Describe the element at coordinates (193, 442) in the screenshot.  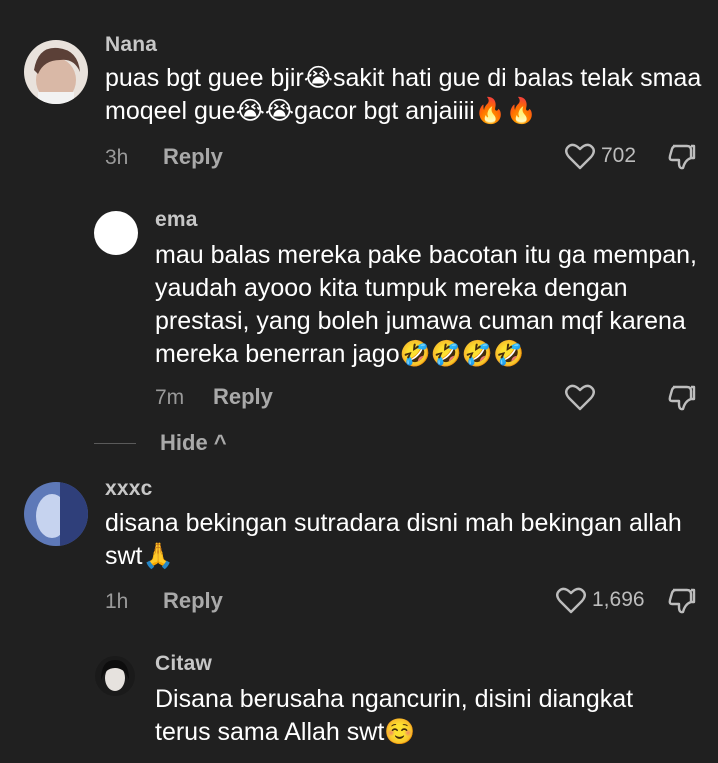
I see `hide-label: Hide ^` at that location.